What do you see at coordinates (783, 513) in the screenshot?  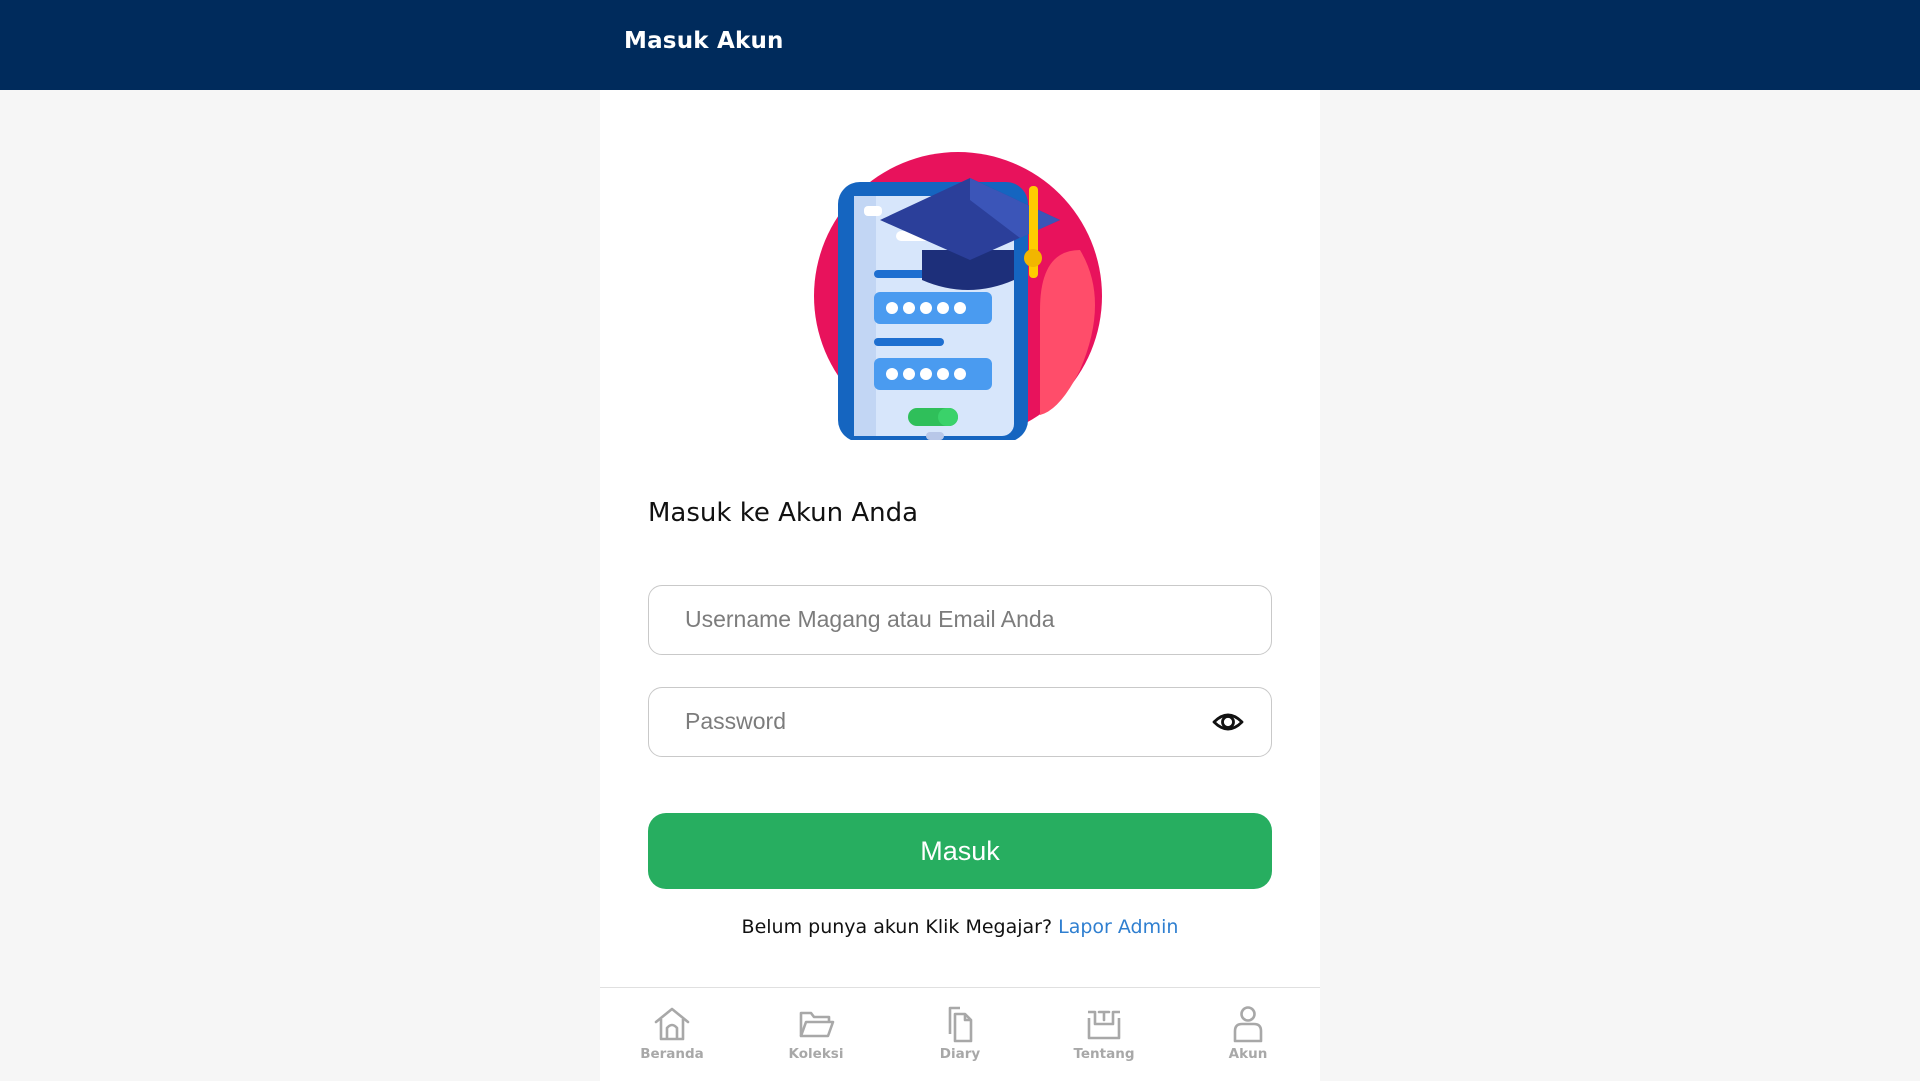 I see `login-heading: Masuk ke Akun Anda` at bounding box center [783, 513].